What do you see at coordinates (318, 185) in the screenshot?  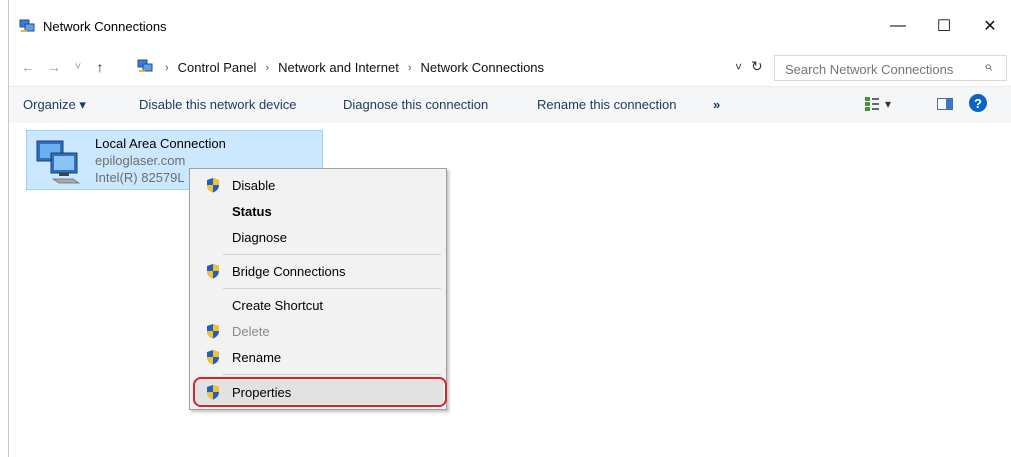 I see `menu-item-disable: Disable` at bounding box center [318, 185].